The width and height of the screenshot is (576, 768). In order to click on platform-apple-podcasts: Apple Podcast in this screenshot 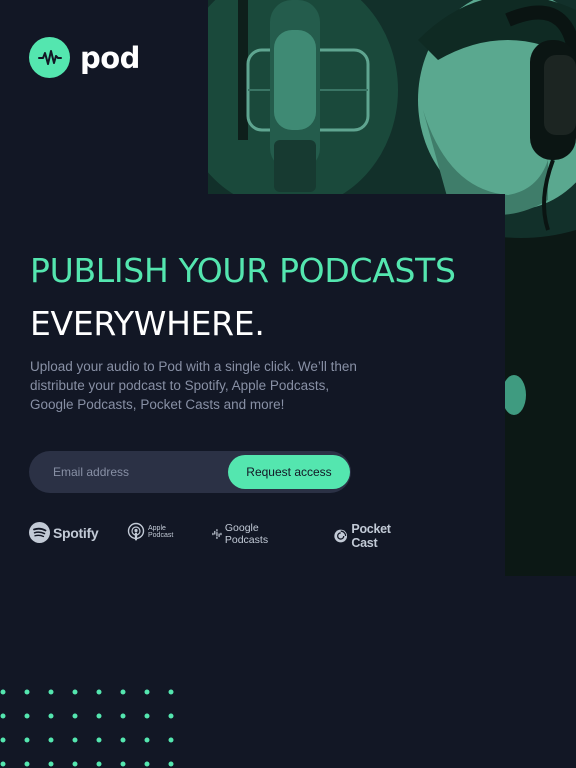, I will do `click(153, 532)`.